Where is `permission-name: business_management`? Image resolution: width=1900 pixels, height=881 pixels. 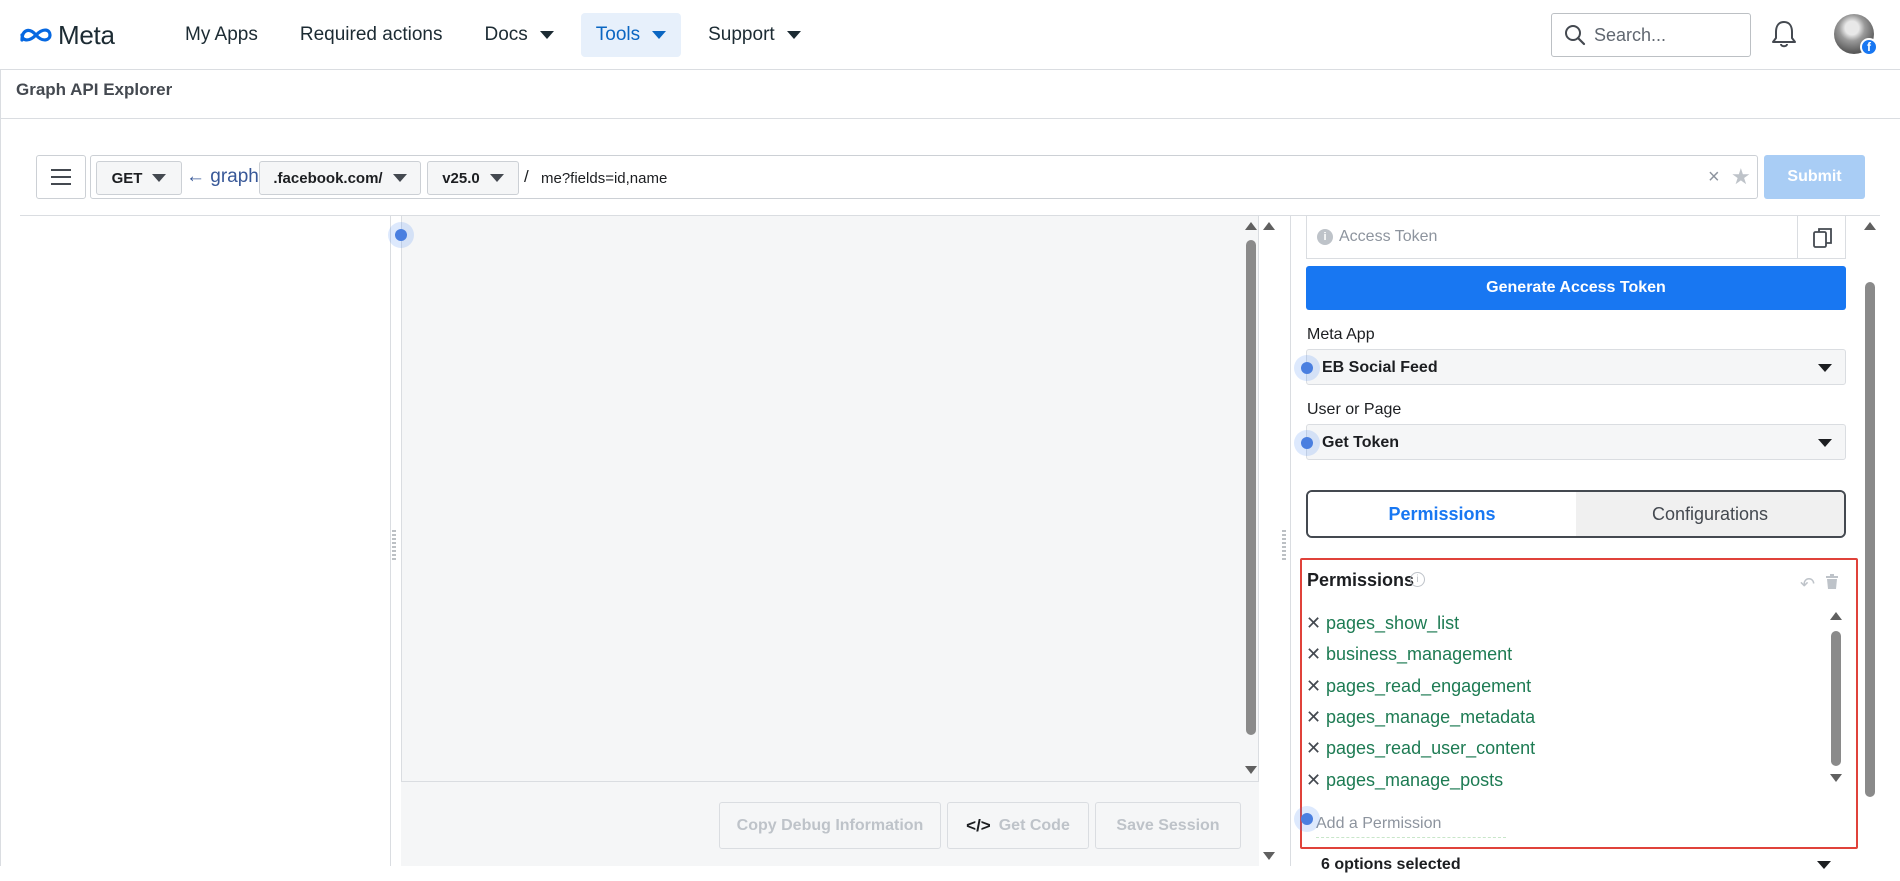 permission-name: business_management is located at coordinates (1419, 654).